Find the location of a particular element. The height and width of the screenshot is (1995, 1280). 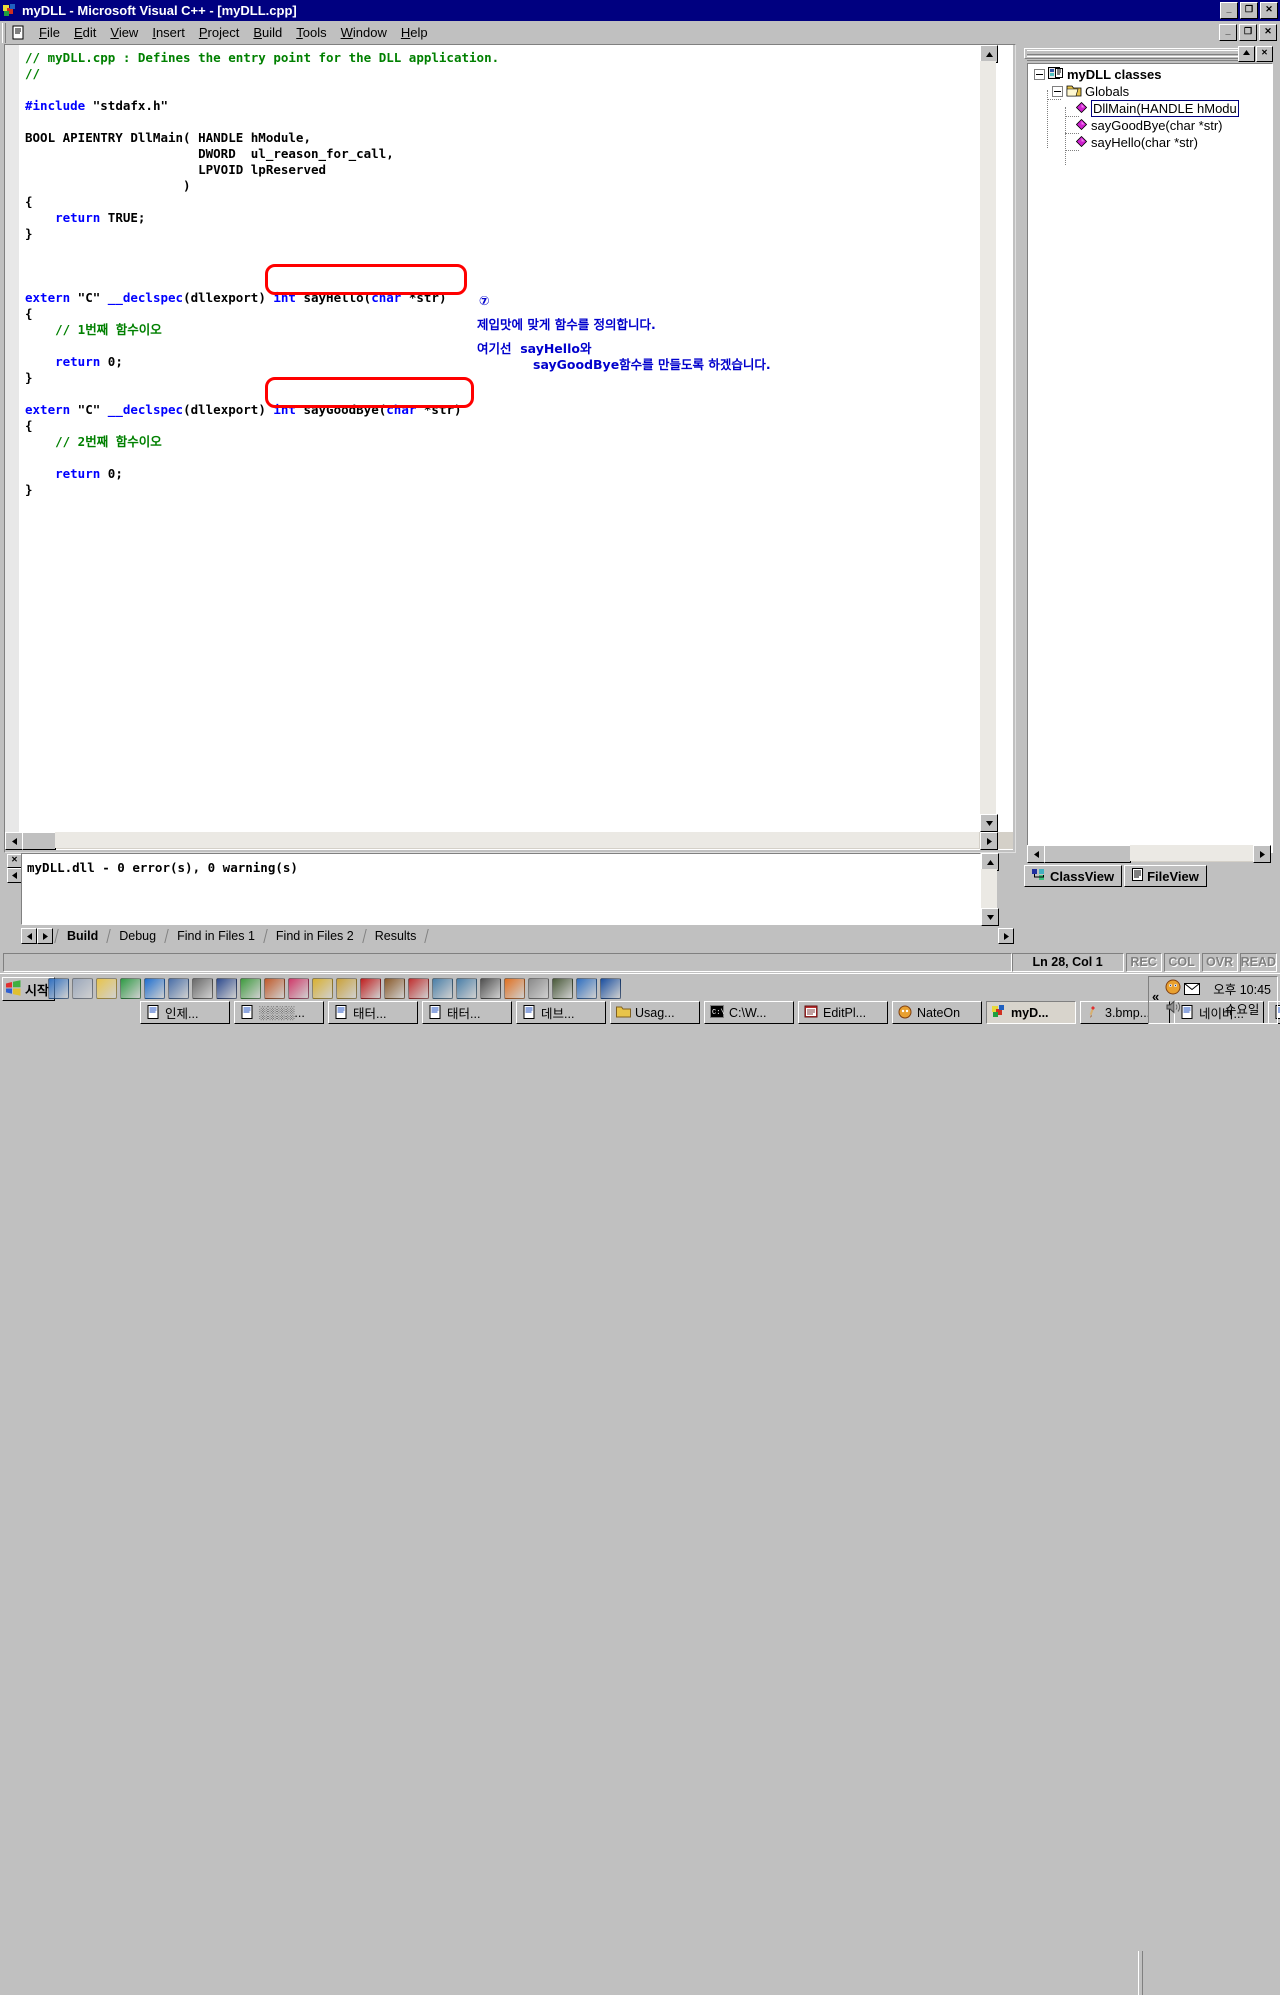

workspace-hscroll-thumb is located at coordinates (1087, 854).